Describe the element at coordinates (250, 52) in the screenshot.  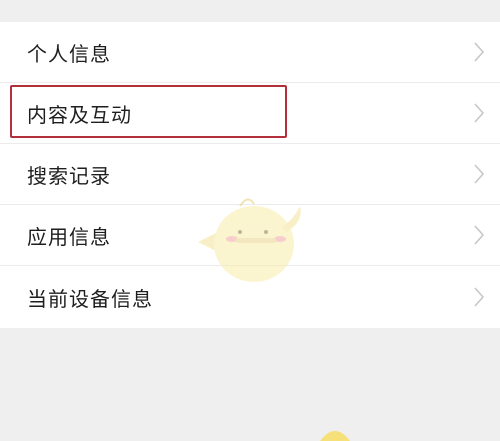
I see `menu-item-personal-info: 个人信息` at that location.